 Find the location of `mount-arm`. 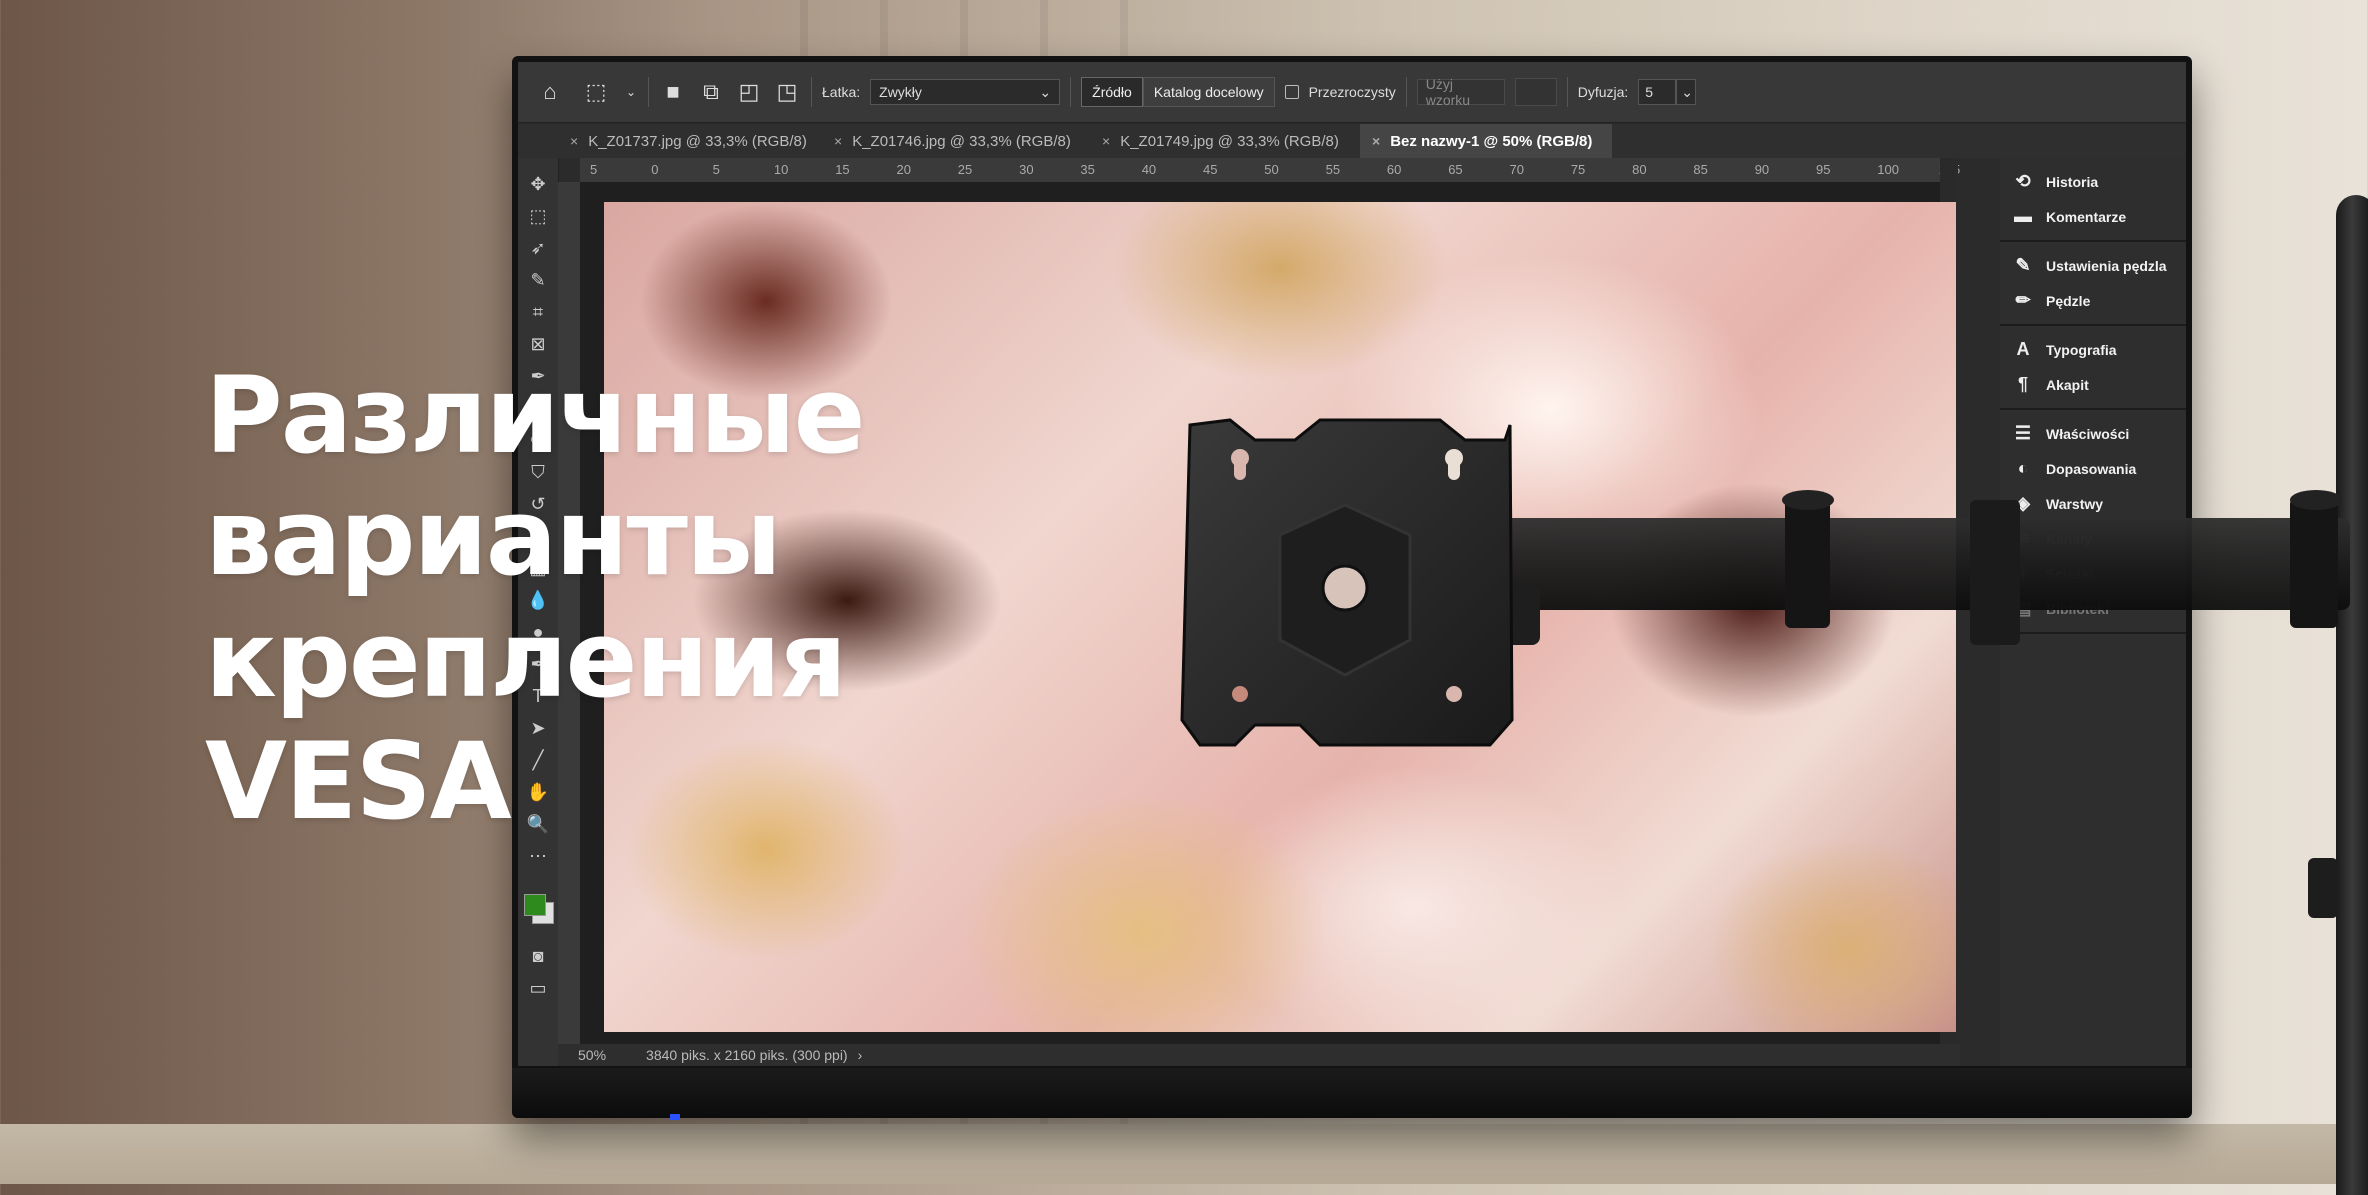

mount-arm is located at coordinates (1910, 564).